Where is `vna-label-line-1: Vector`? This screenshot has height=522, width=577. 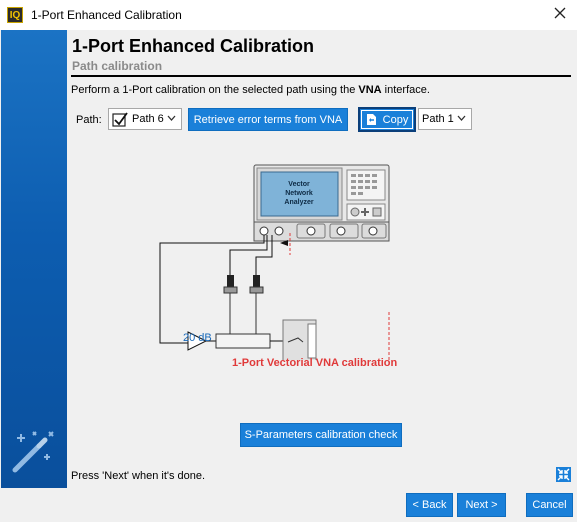
vna-label-line-1: Vector is located at coordinates (299, 184).